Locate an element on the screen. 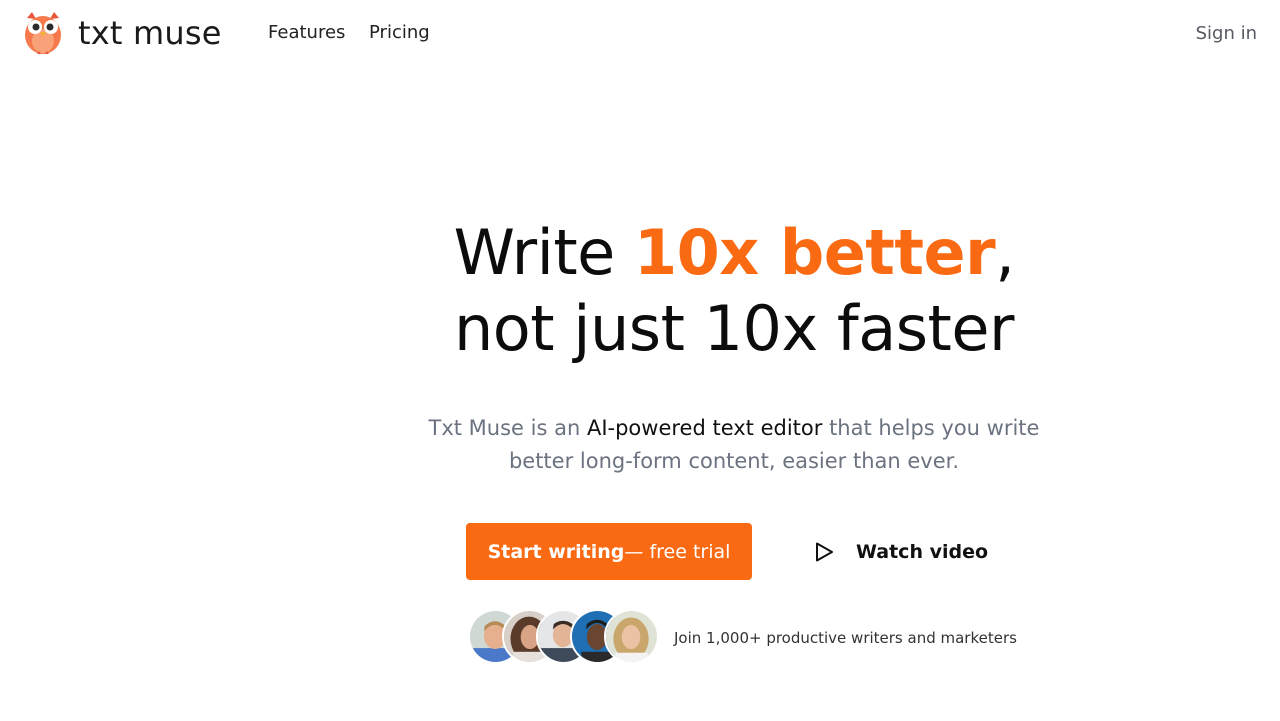  home-logo-link: txt muse is located at coordinates (120, 33).